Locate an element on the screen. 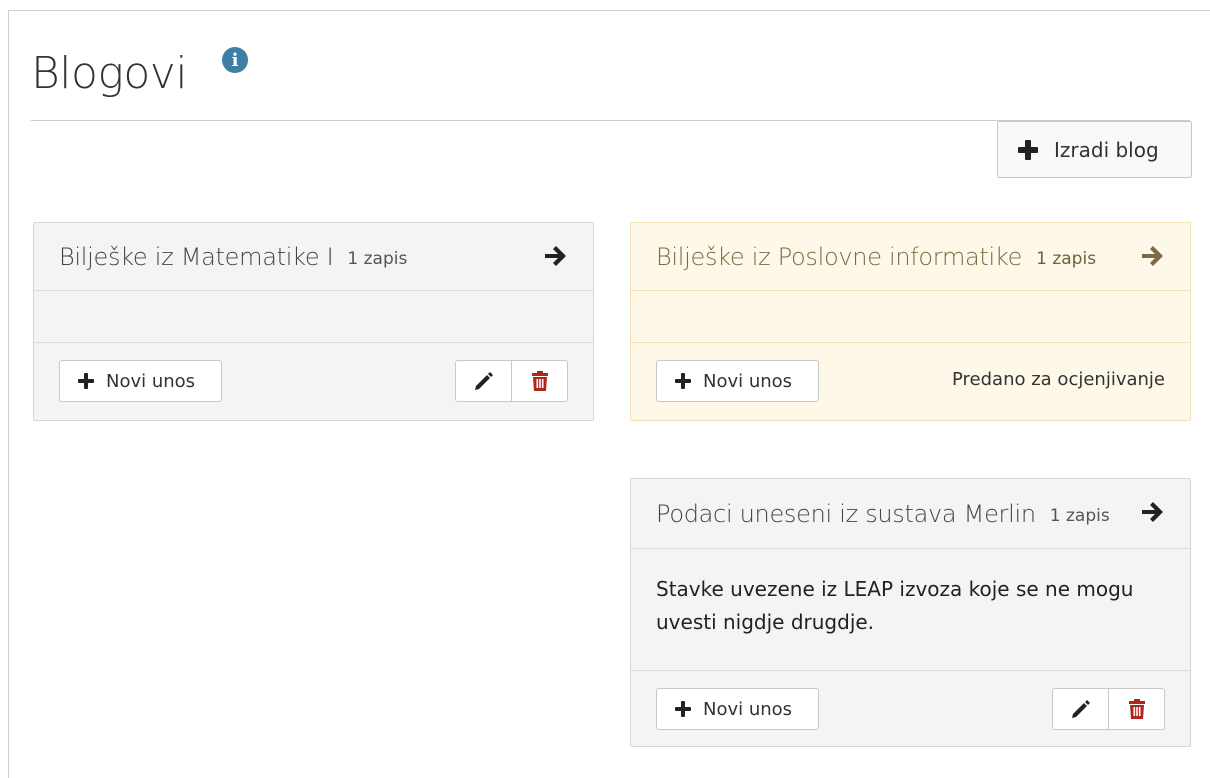 This screenshot has height=778, width=1210. blog-title: Bilješke iz Poslovne informatike is located at coordinates (839, 257).